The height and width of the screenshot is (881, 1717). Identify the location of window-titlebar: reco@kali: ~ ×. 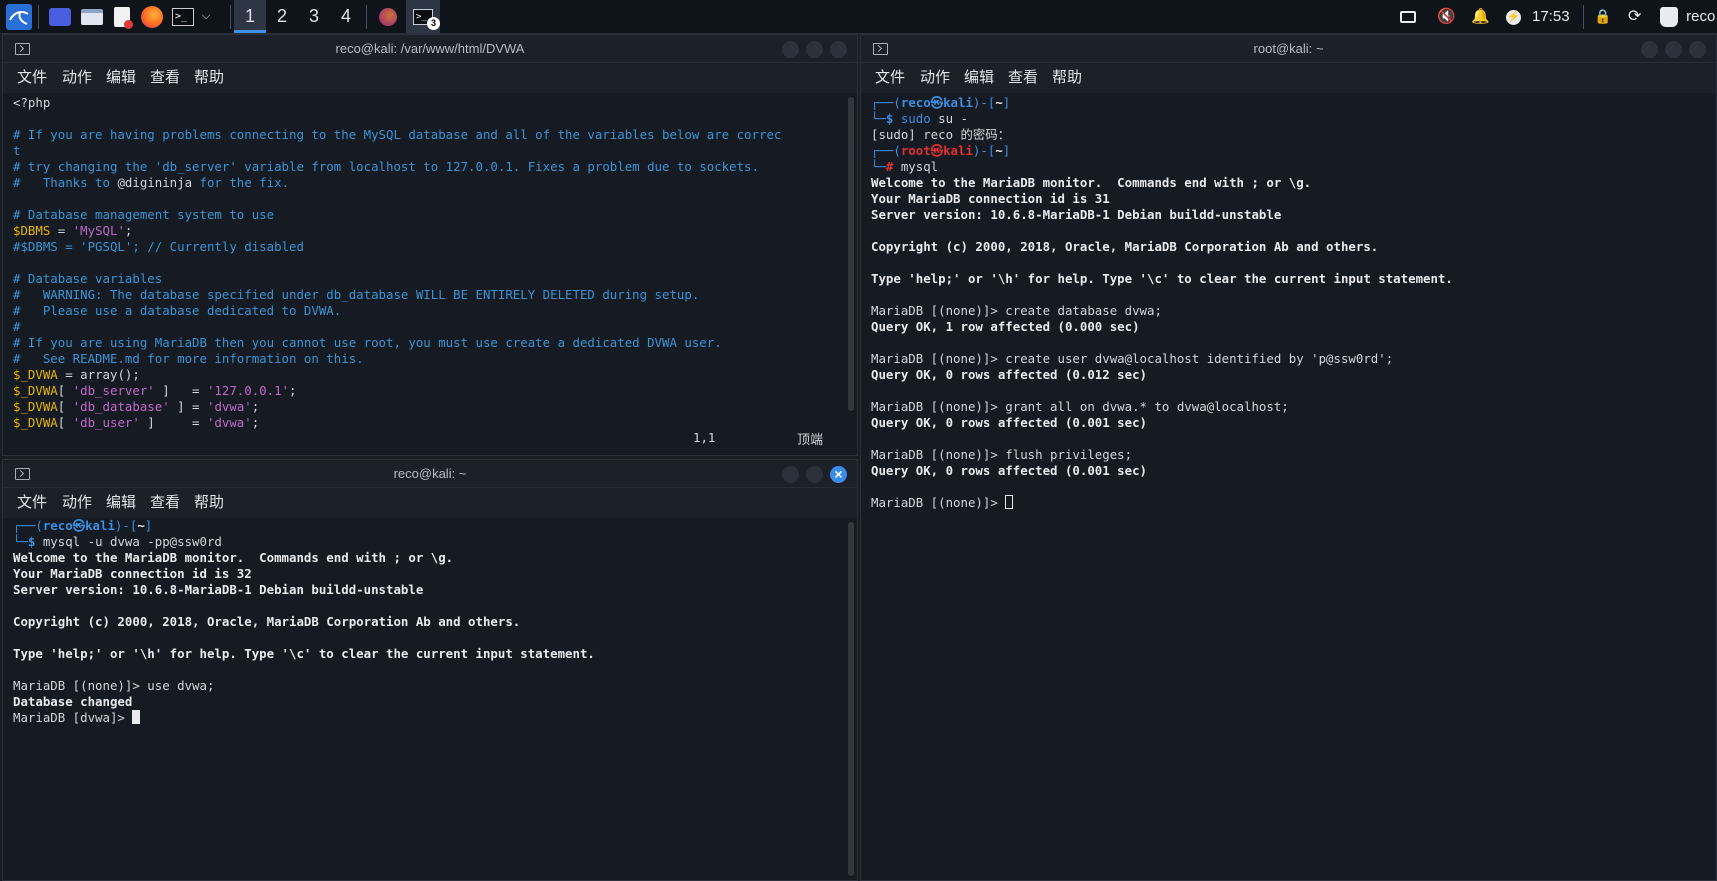
(430, 474).